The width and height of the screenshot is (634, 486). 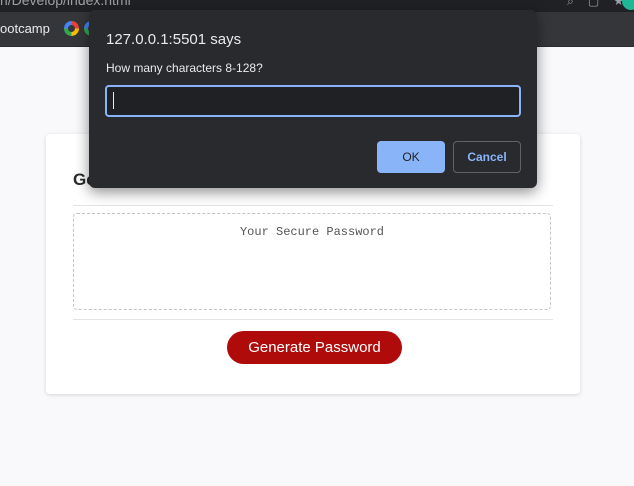 I want to click on bookmark-bootcamp: ootcamp, so click(x=25, y=28).